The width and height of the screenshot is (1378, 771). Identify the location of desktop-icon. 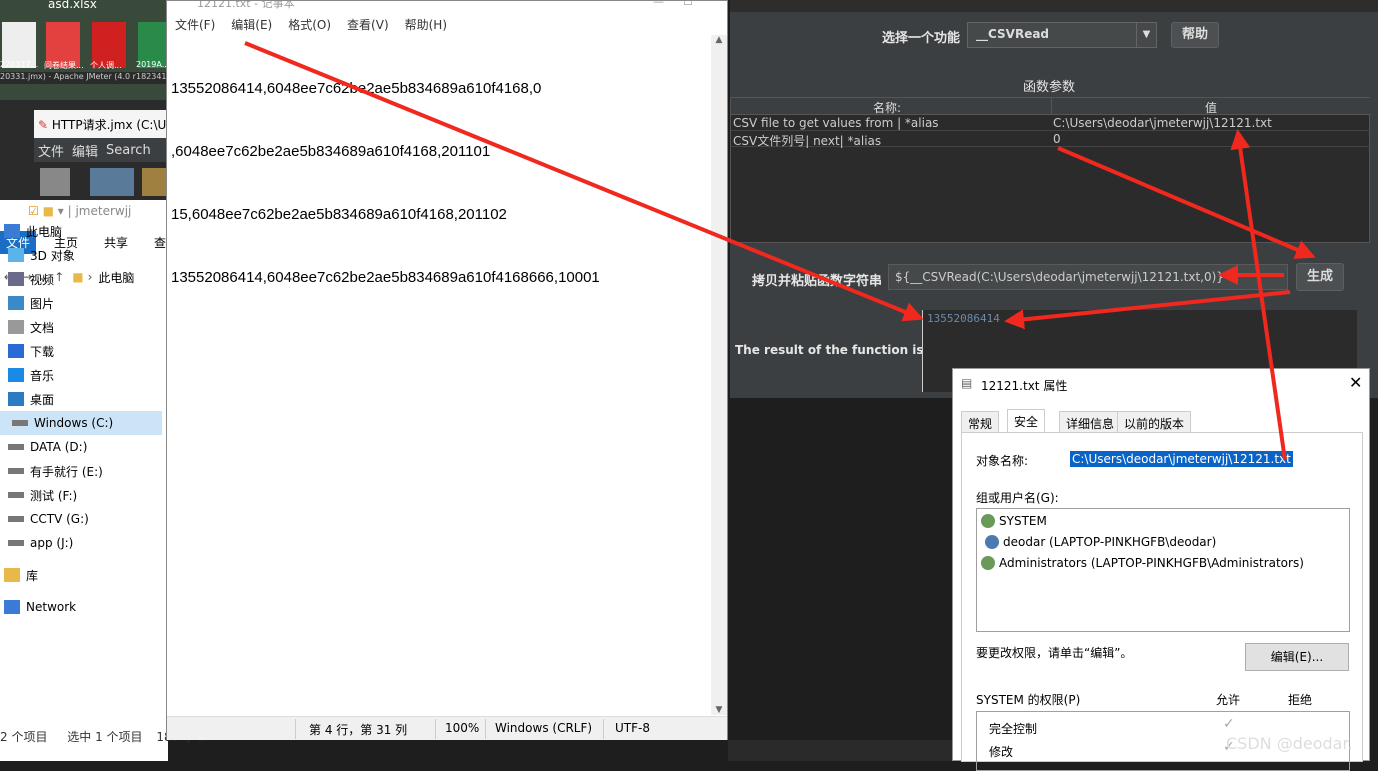
(16, 399).